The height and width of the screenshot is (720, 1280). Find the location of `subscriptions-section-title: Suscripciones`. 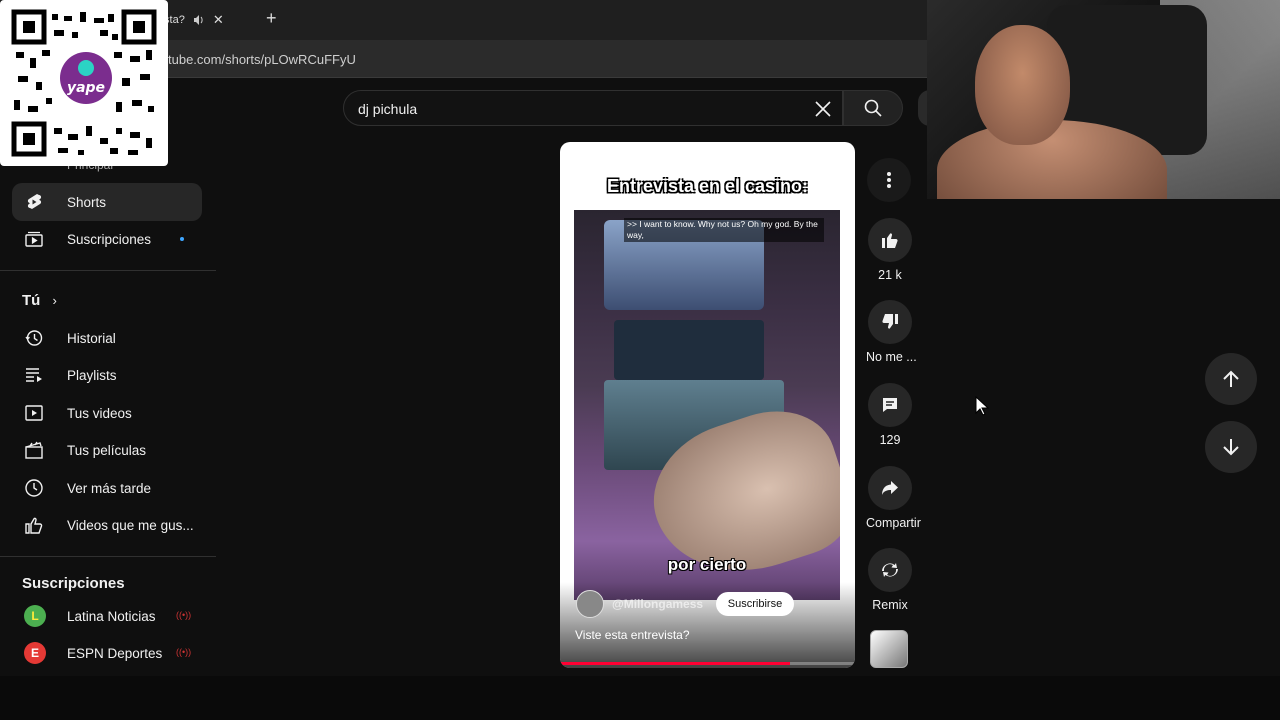

subscriptions-section-title: Suscripciones is located at coordinates (73, 583).